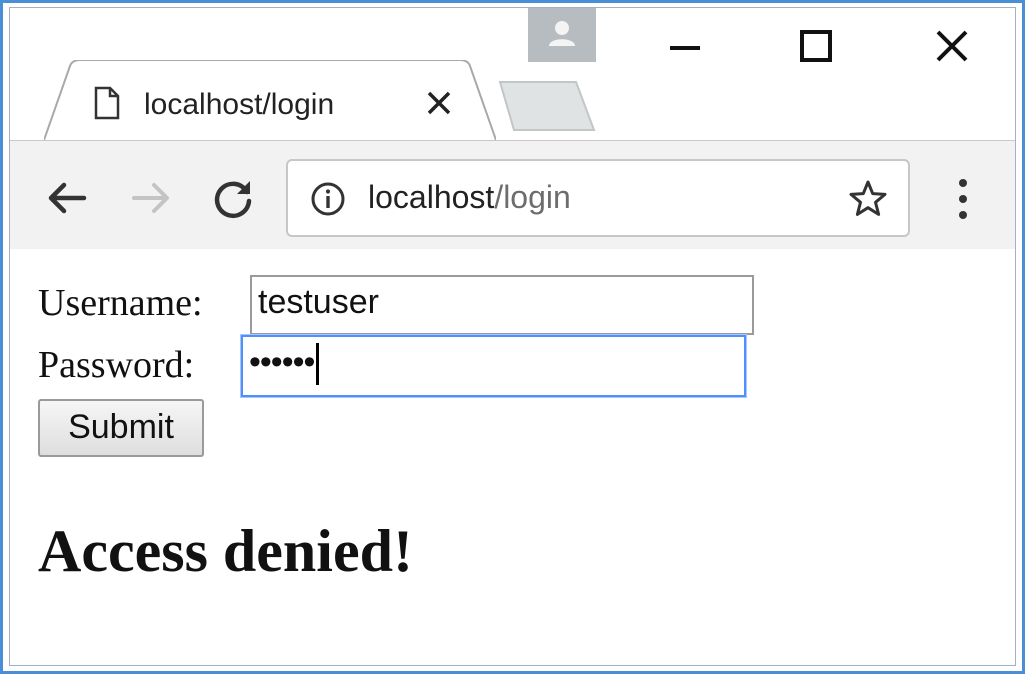  I want to click on new-tab-button, so click(546, 106).